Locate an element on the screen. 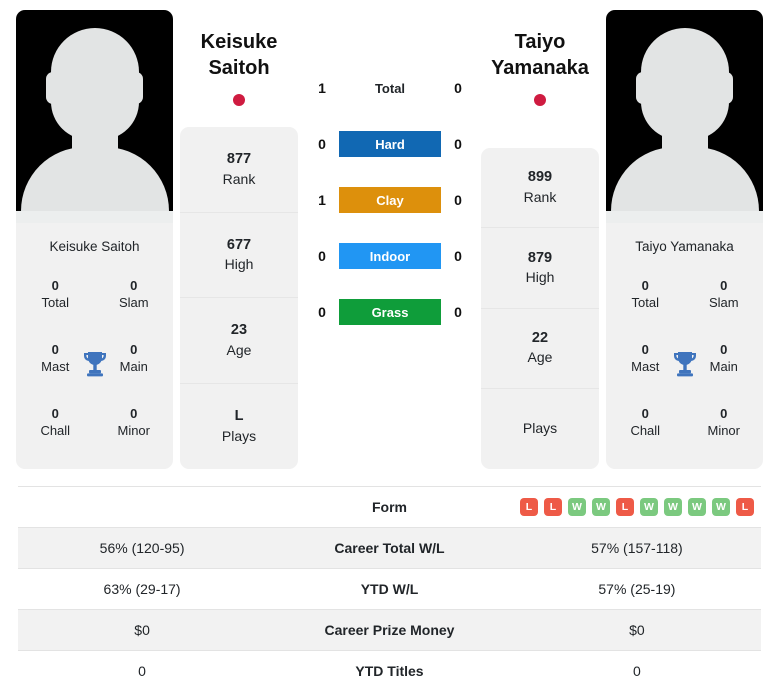  player-right-stat-card: 899 Rank 879 High 22 Age Plays is located at coordinates (540, 308).